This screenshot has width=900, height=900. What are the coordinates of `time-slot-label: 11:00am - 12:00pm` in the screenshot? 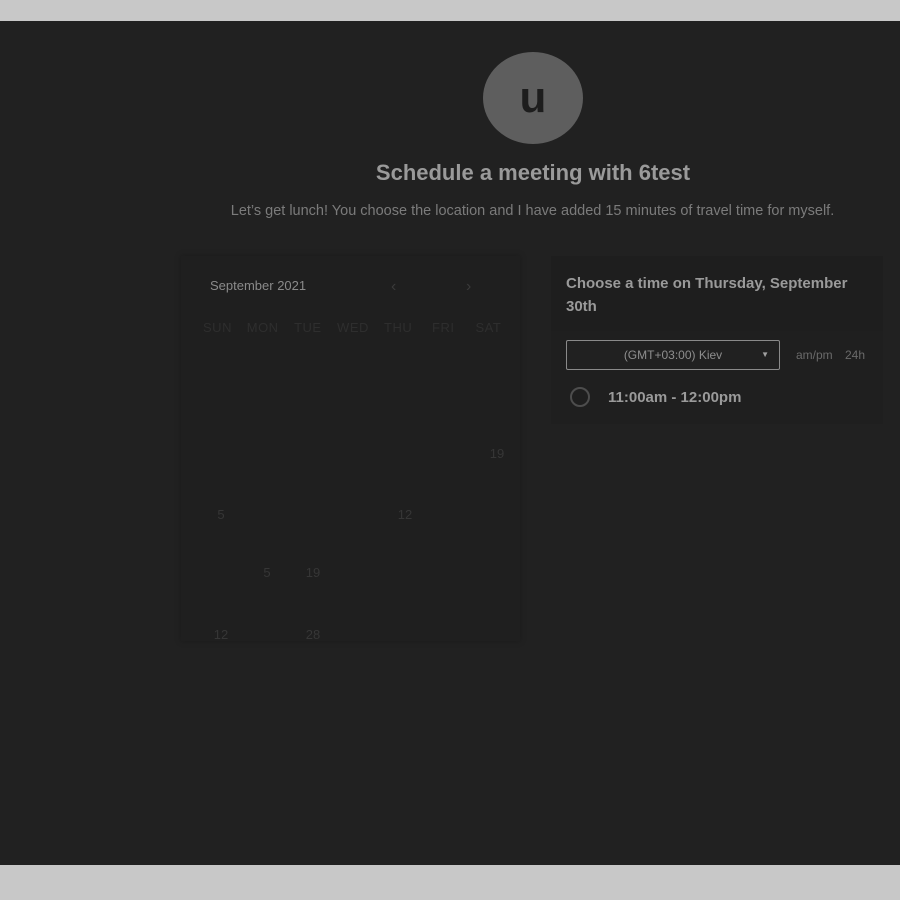 It's located at (675, 397).